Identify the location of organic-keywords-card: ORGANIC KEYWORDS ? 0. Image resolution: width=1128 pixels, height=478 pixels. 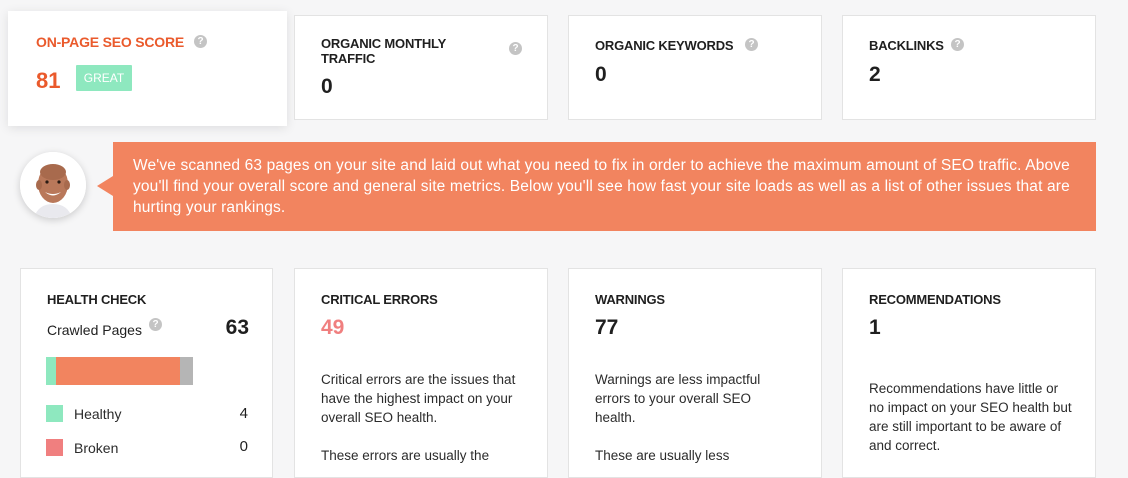
(695, 67).